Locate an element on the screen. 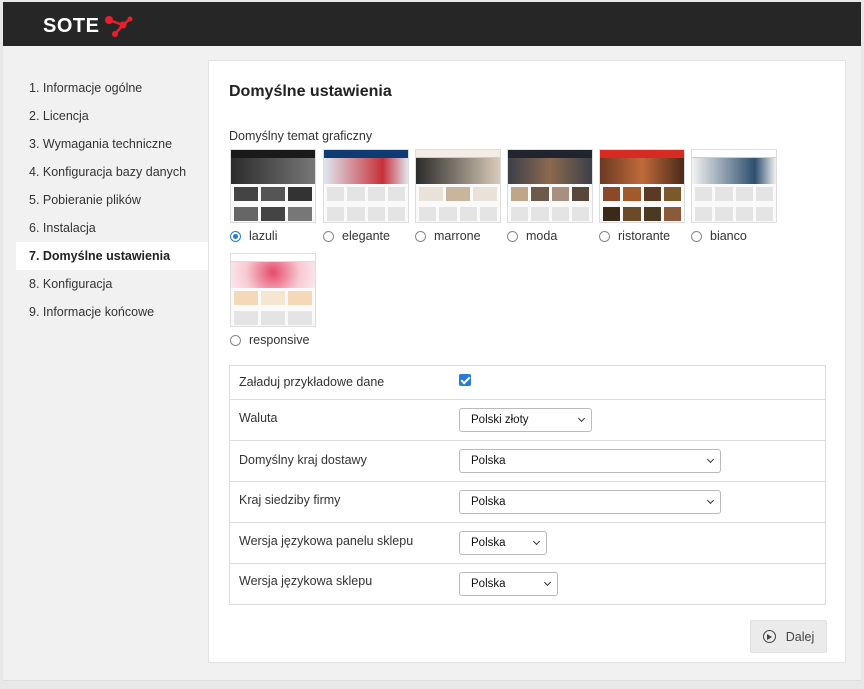  theme-name: marrone is located at coordinates (457, 236).